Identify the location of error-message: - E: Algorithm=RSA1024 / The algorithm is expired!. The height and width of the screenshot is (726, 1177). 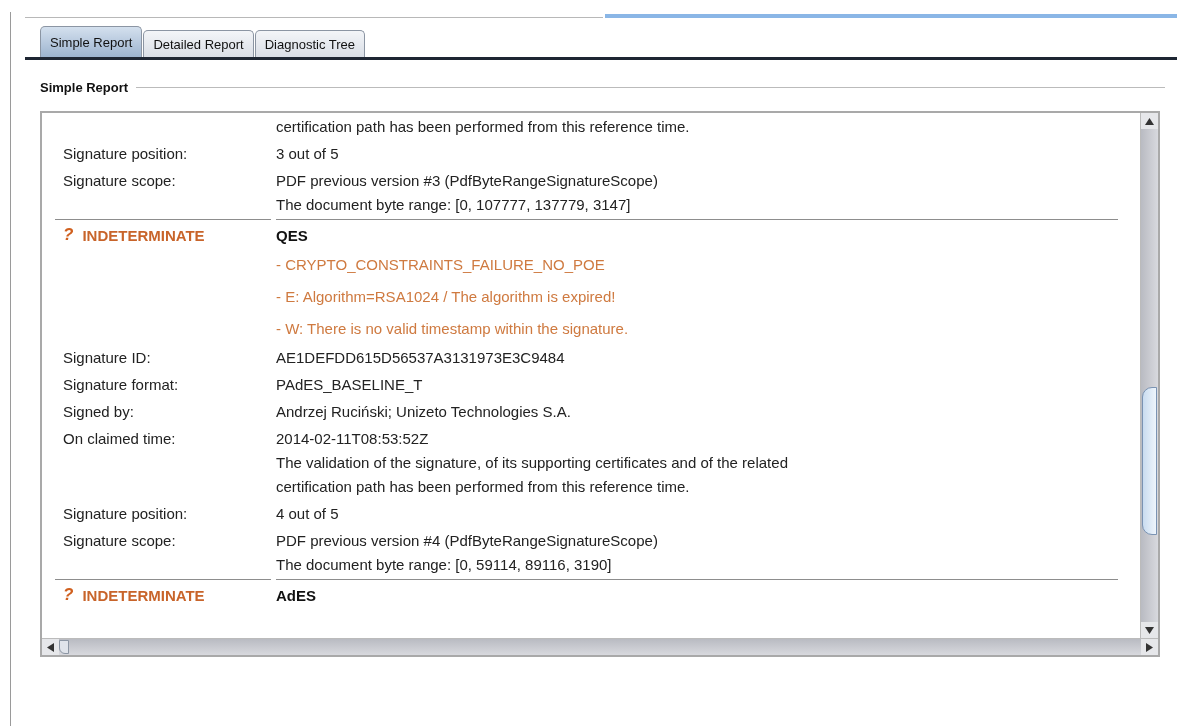
(446, 297).